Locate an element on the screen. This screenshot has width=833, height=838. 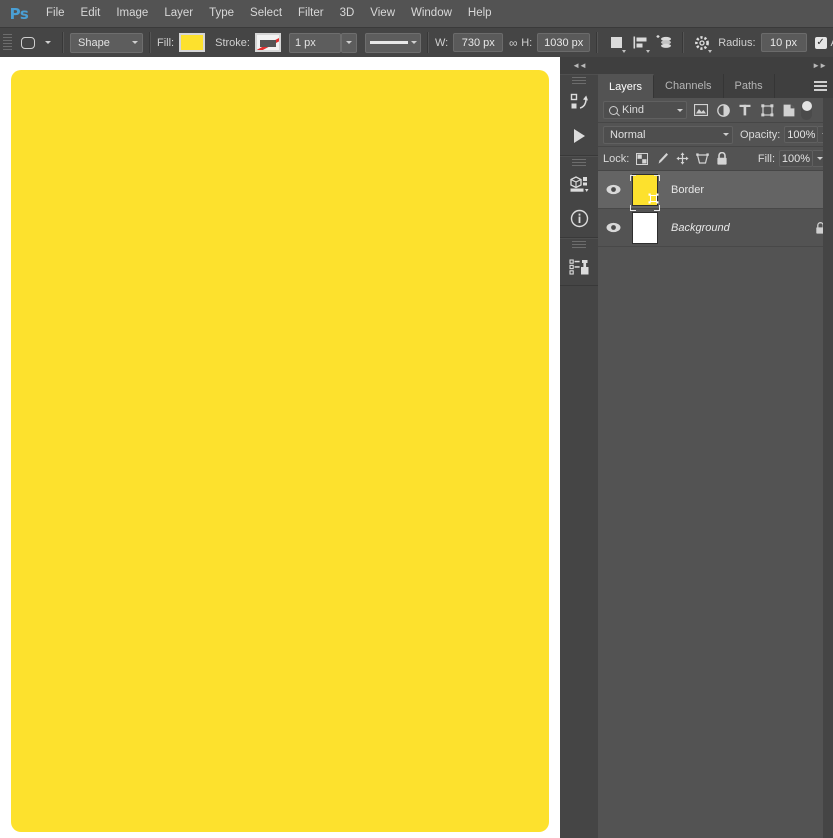
menu-layer: Layer is located at coordinates (178, 13).